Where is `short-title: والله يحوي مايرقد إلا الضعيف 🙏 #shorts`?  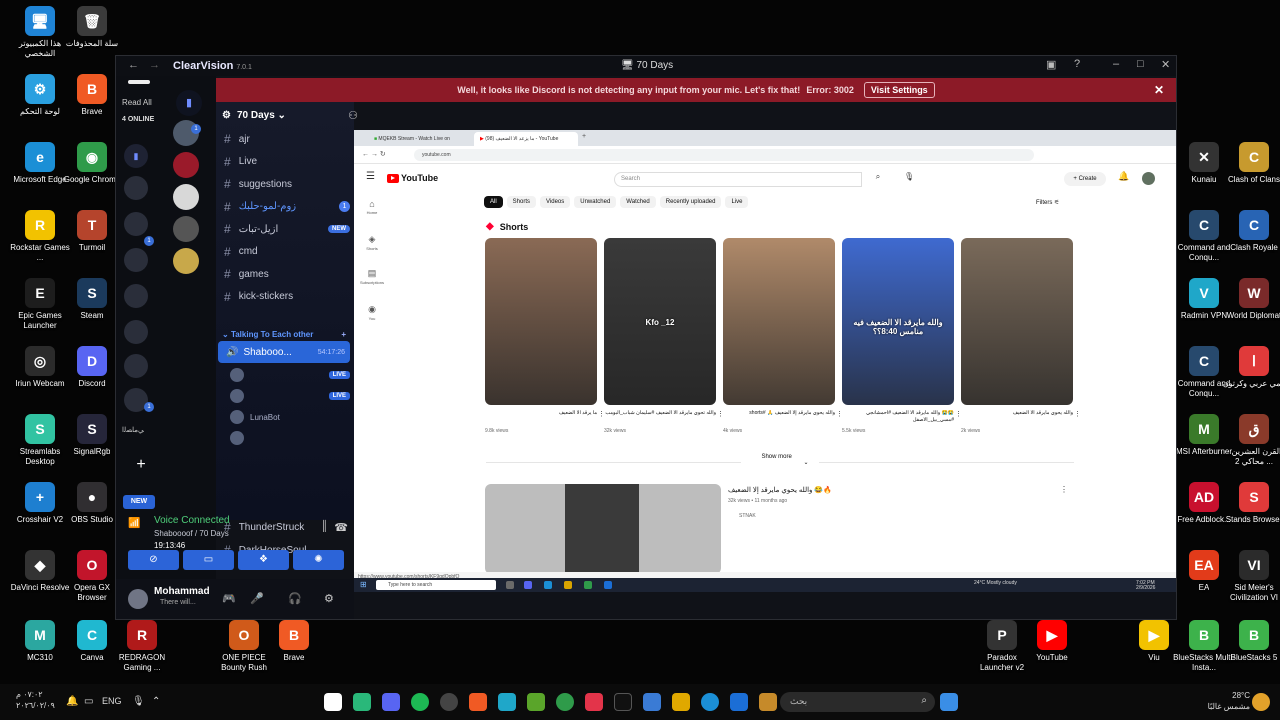
short-title: والله يحوي مايرقد إلا الضعيف 🙏 #shorts is located at coordinates (779, 418).